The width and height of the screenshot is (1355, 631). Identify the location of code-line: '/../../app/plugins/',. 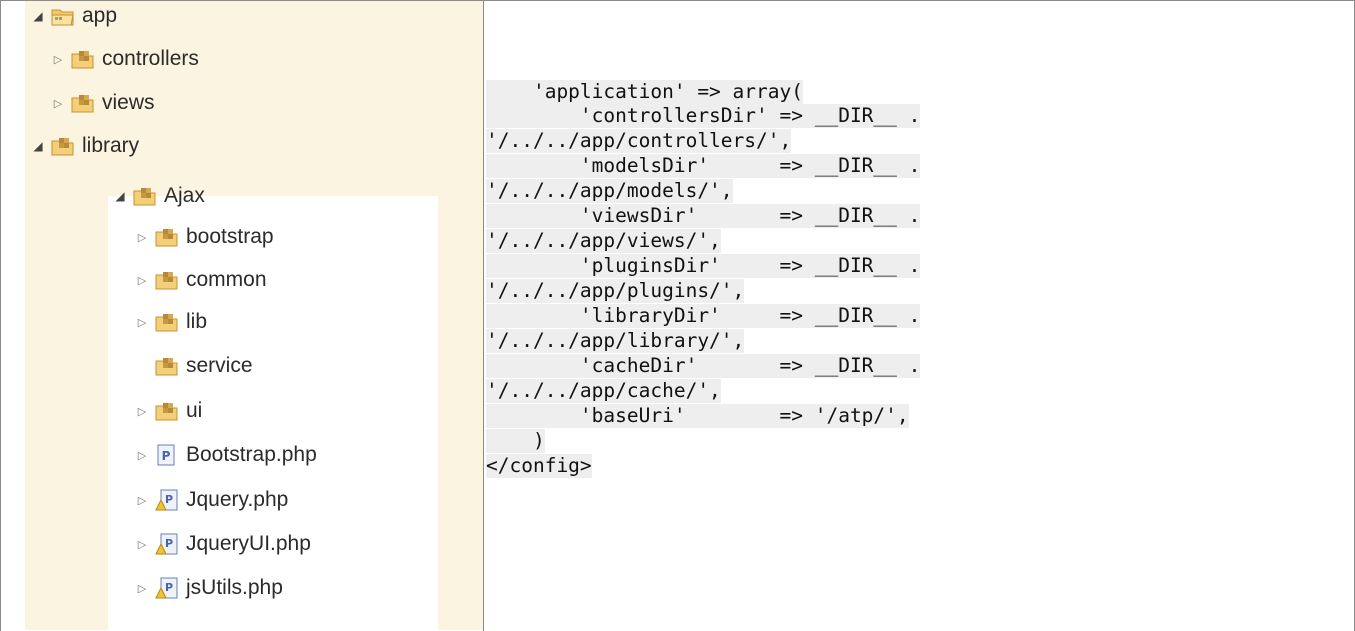
(615, 291).